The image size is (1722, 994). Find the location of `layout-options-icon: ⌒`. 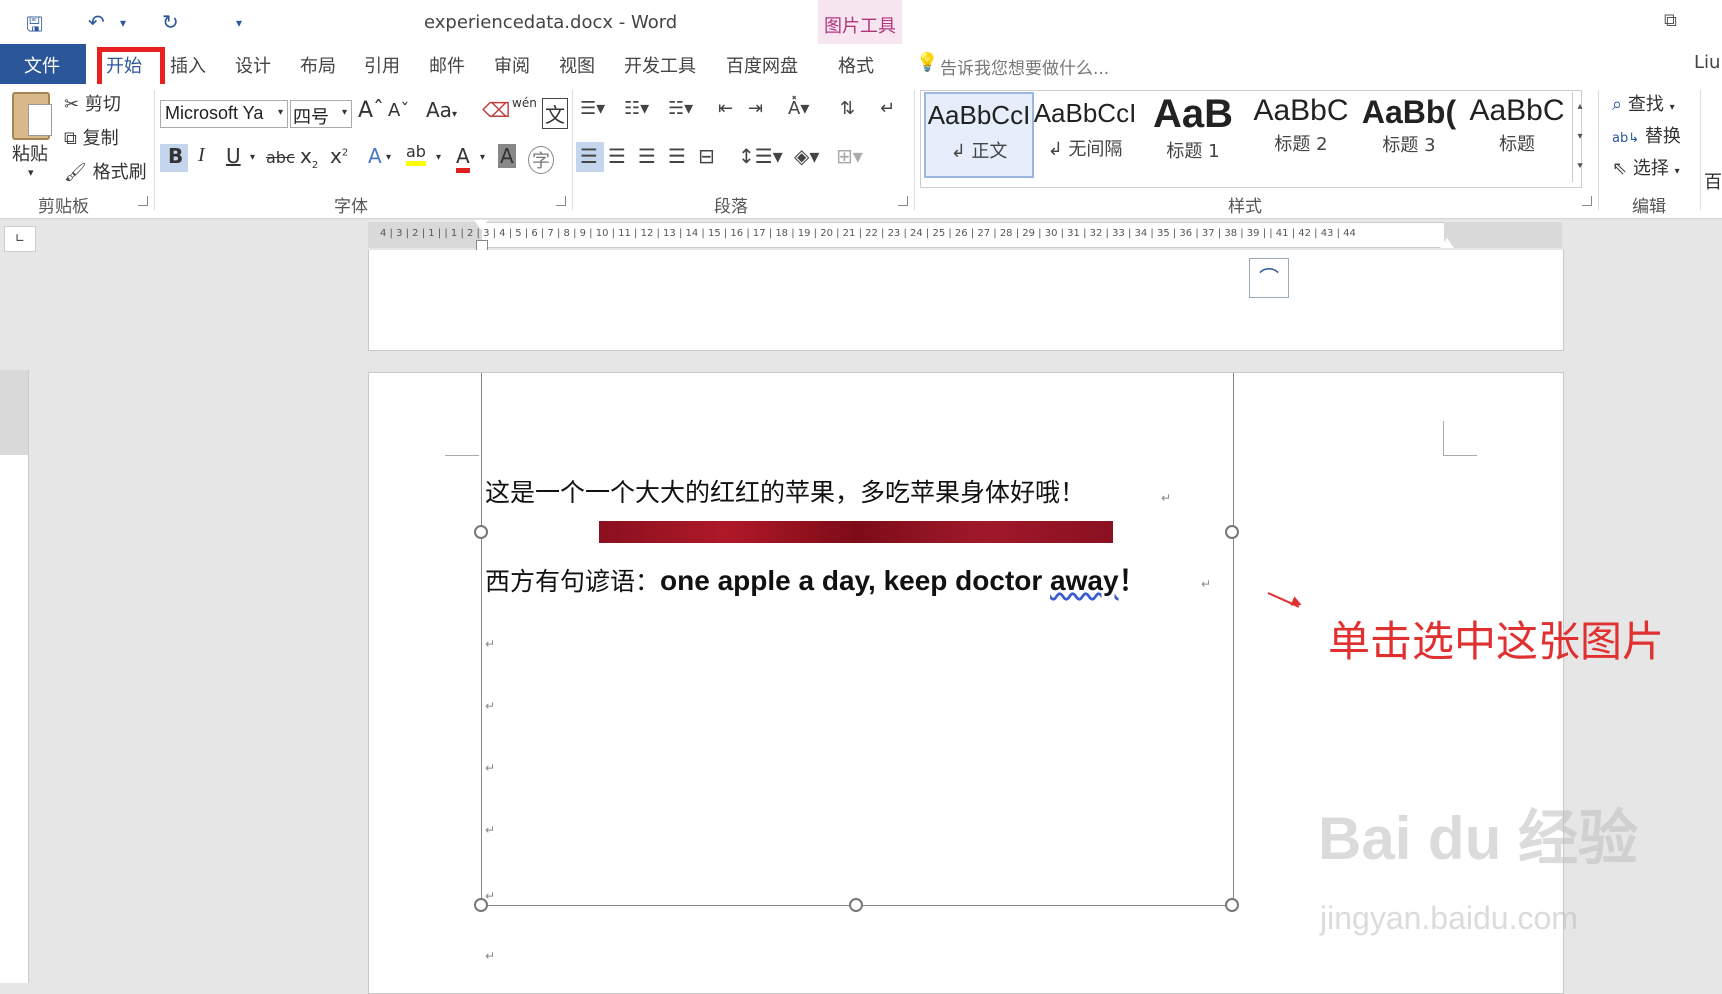

layout-options-icon: ⌒ is located at coordinates (1269, 278).